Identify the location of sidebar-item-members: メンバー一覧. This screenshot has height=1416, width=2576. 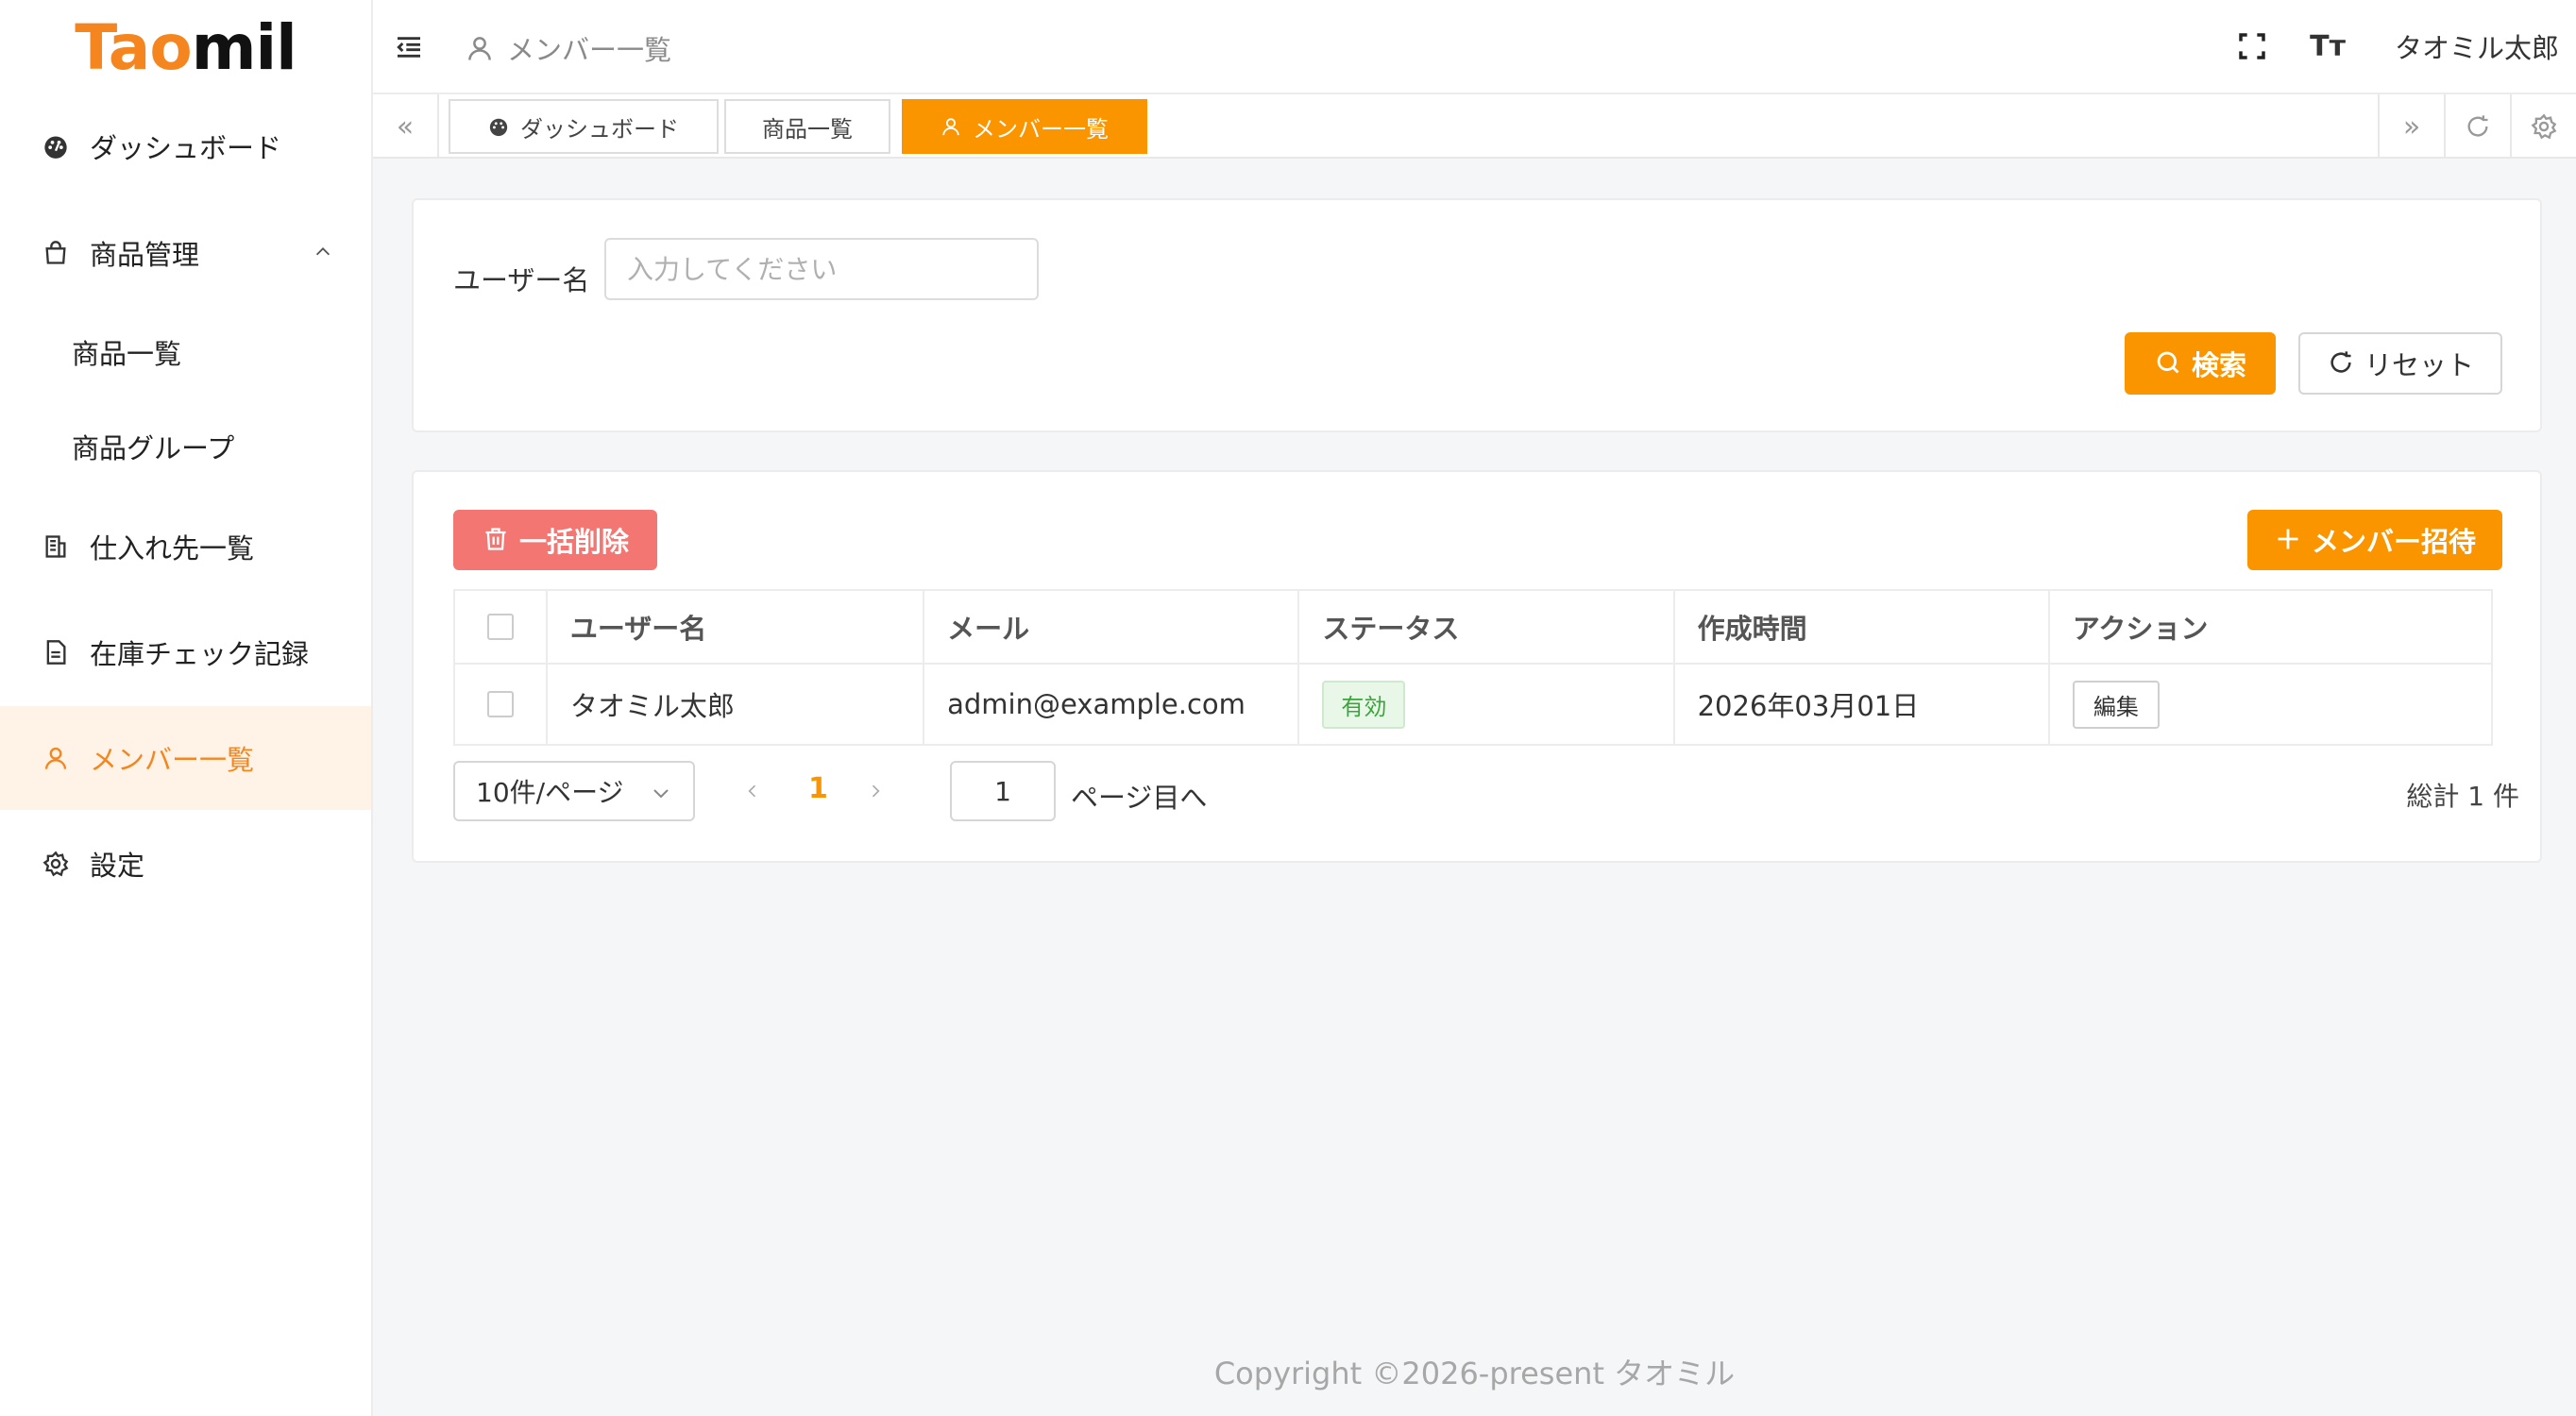
(185, 758).